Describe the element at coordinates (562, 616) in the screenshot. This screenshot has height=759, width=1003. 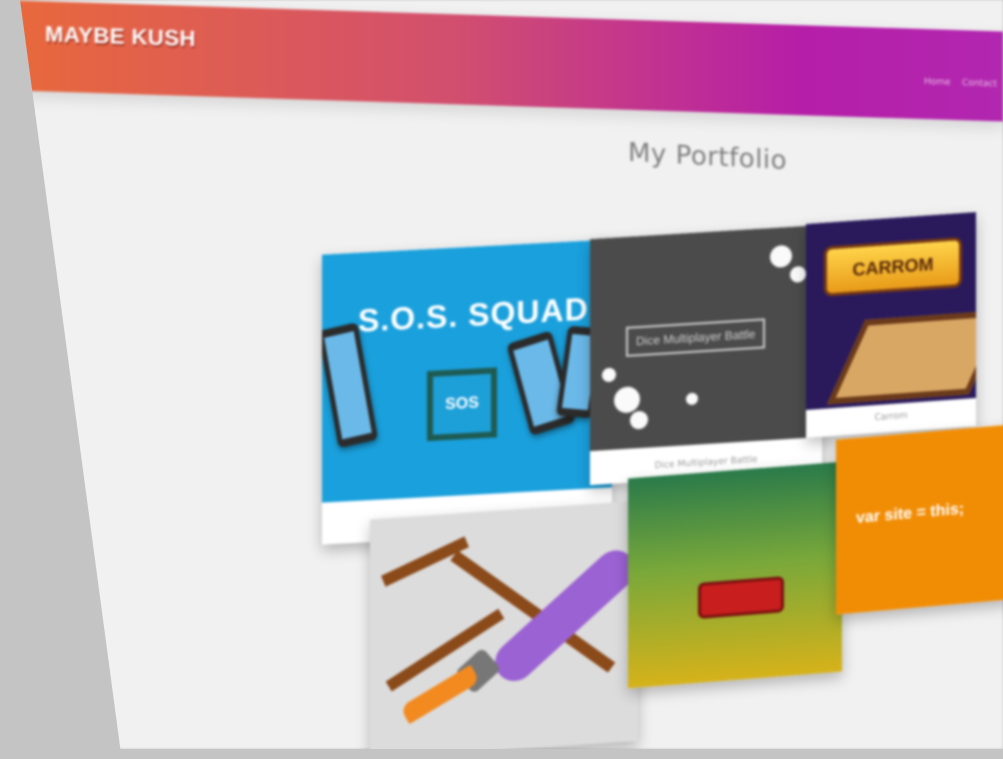
I see `paint-brush-icon` at that location.